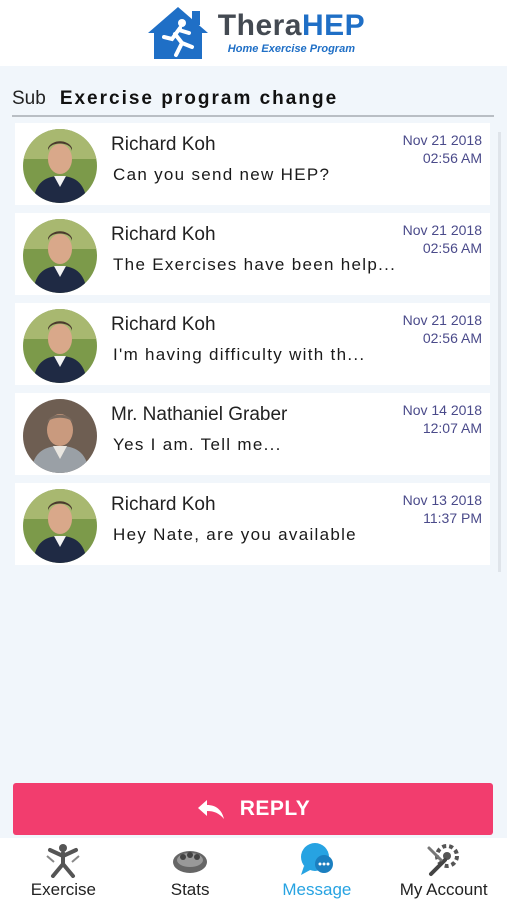  I want to click on message-preview: Hey Nate, are you available, so click(235, 534).